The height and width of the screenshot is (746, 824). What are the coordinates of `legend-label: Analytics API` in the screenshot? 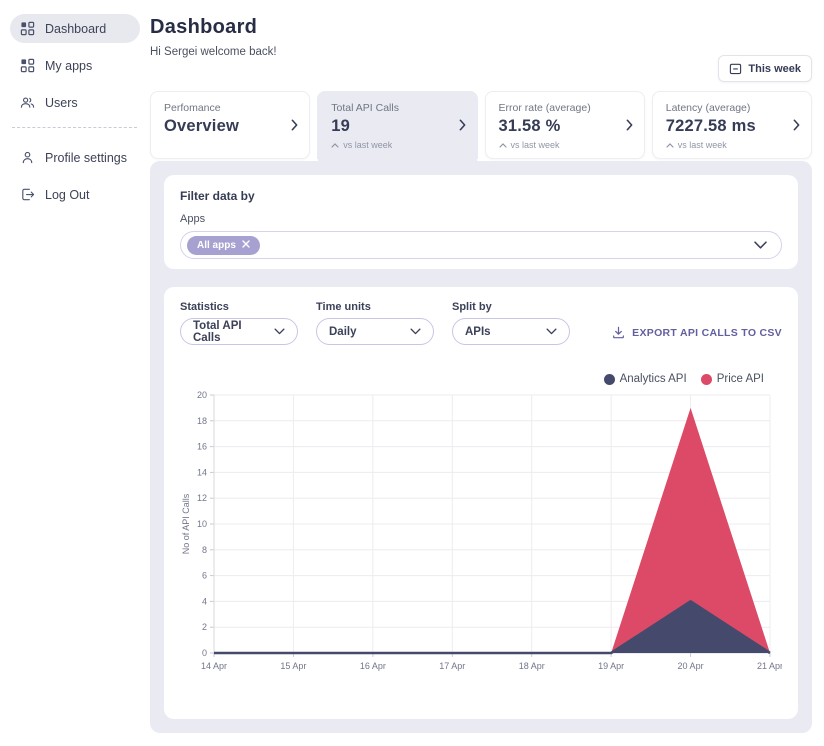 It's located at (653, 379).